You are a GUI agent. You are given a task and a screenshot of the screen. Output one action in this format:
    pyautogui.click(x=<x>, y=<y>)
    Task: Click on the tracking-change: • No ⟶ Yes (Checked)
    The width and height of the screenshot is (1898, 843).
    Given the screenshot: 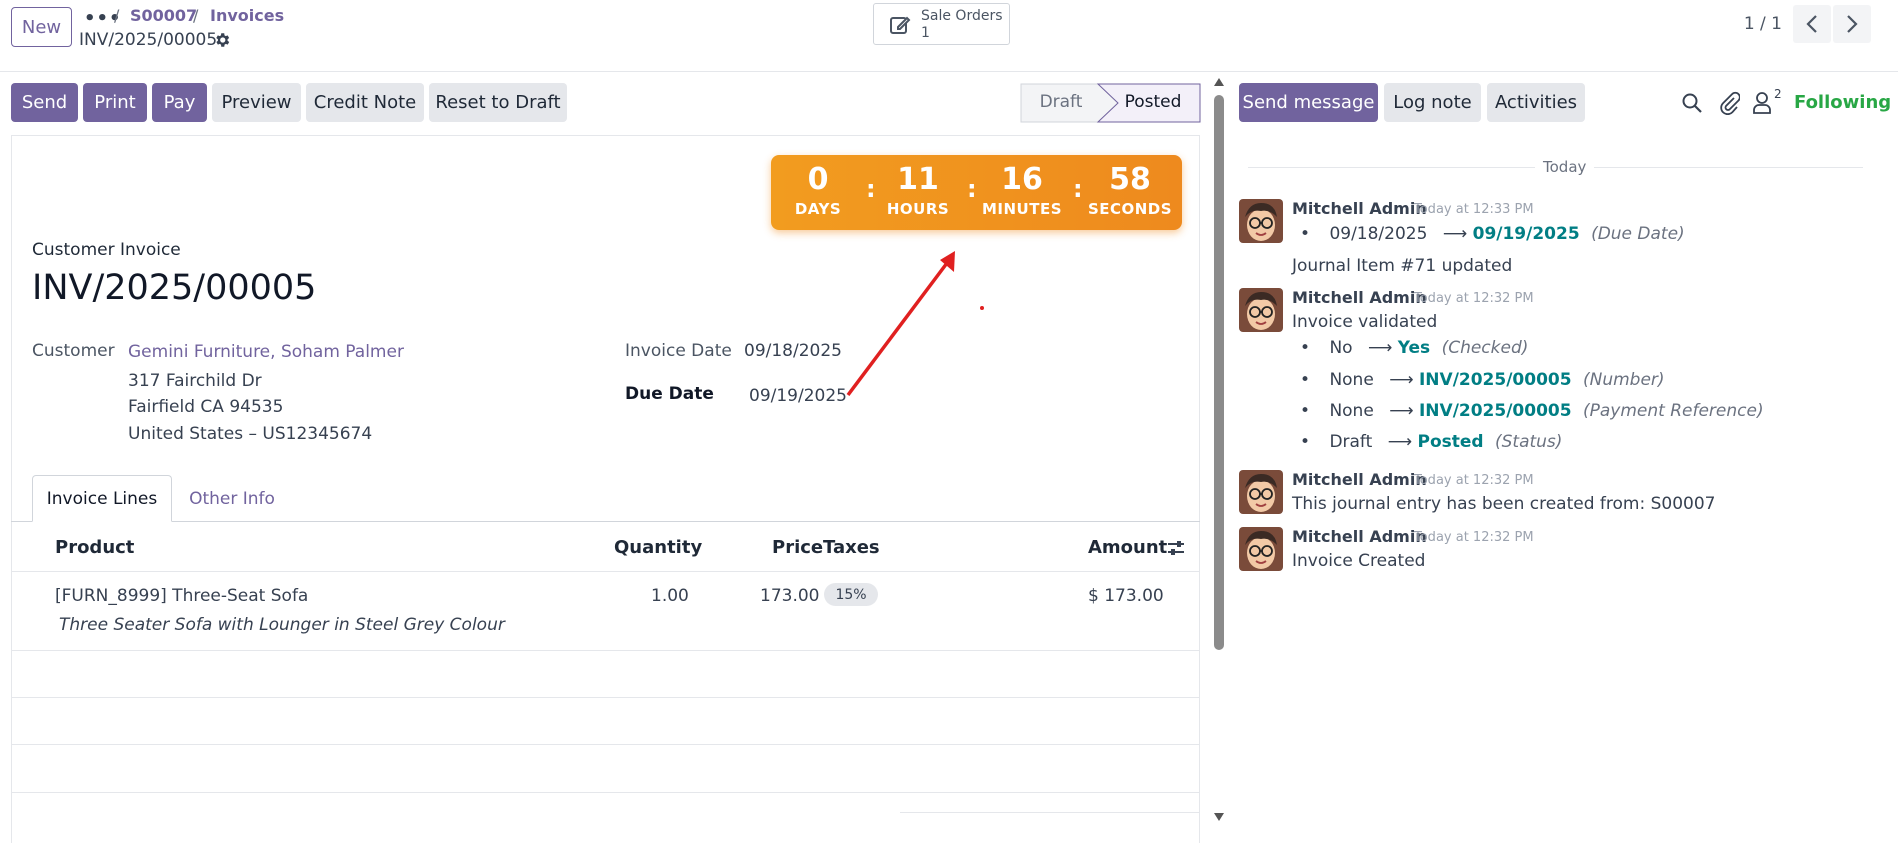 What is the action you would take?
    pyautogui.click(x=1414, y=348)
    